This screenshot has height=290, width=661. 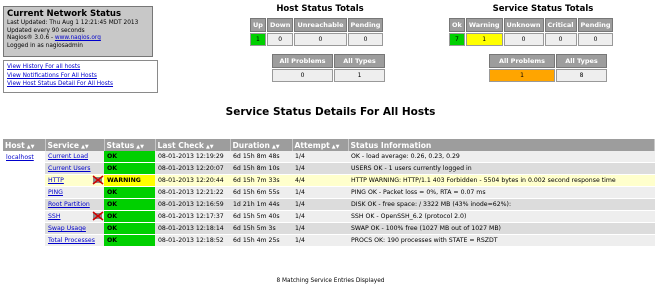 What do you see at coordinates (595, 25) in the screenshot?
I see `service-pending-header: Pending` at bounding box center [595, 25].